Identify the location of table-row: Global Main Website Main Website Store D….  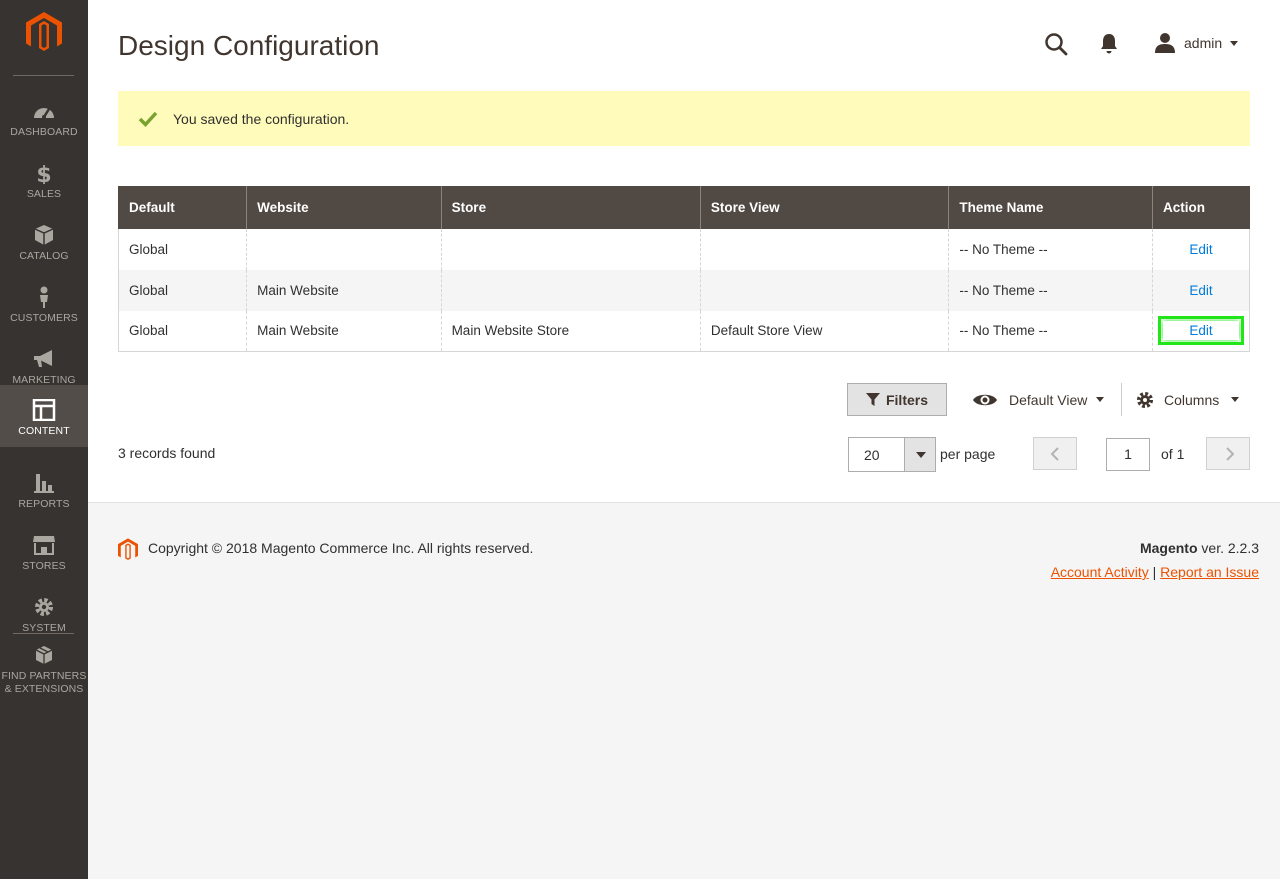
(684, 331).